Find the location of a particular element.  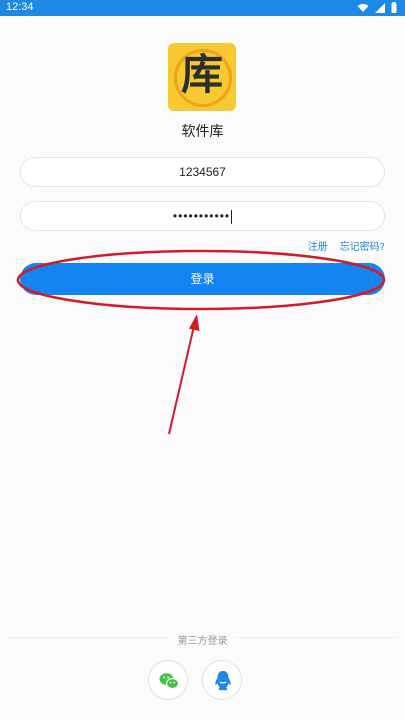

third-party-title: 第三方登录 is located at coordinates (202, 639).